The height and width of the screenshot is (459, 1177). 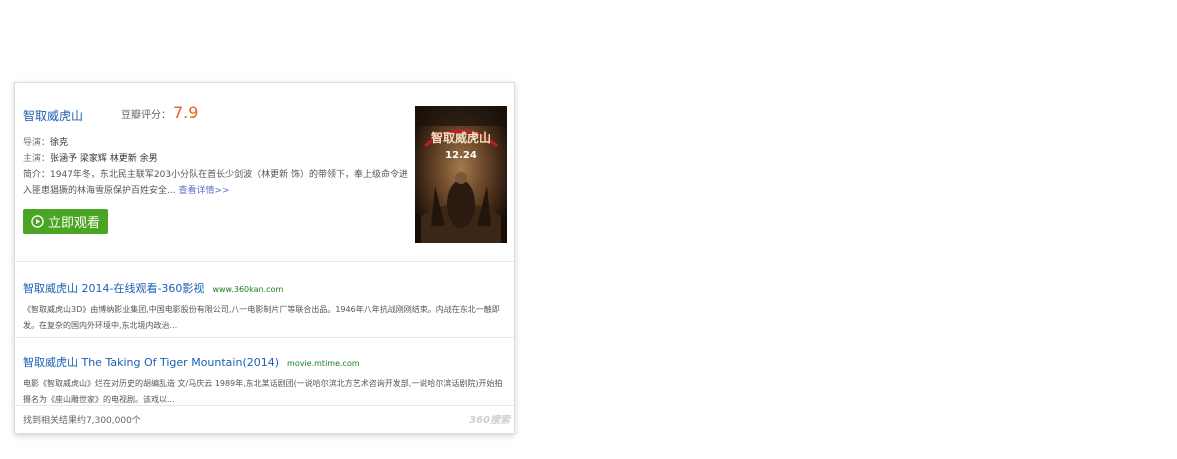 I want to click on cast-line: 主演：张涵予 梁家辉 林更新 余男, so click(x=90, y=157).